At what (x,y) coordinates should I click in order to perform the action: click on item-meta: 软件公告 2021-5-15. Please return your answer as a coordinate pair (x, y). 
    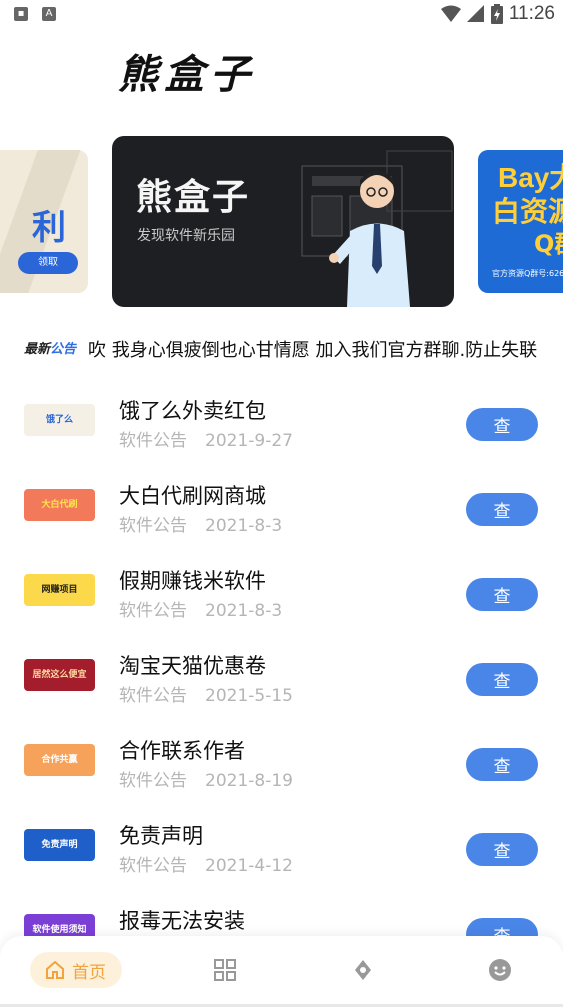
    Looking at the image, I should click on (206, 693).